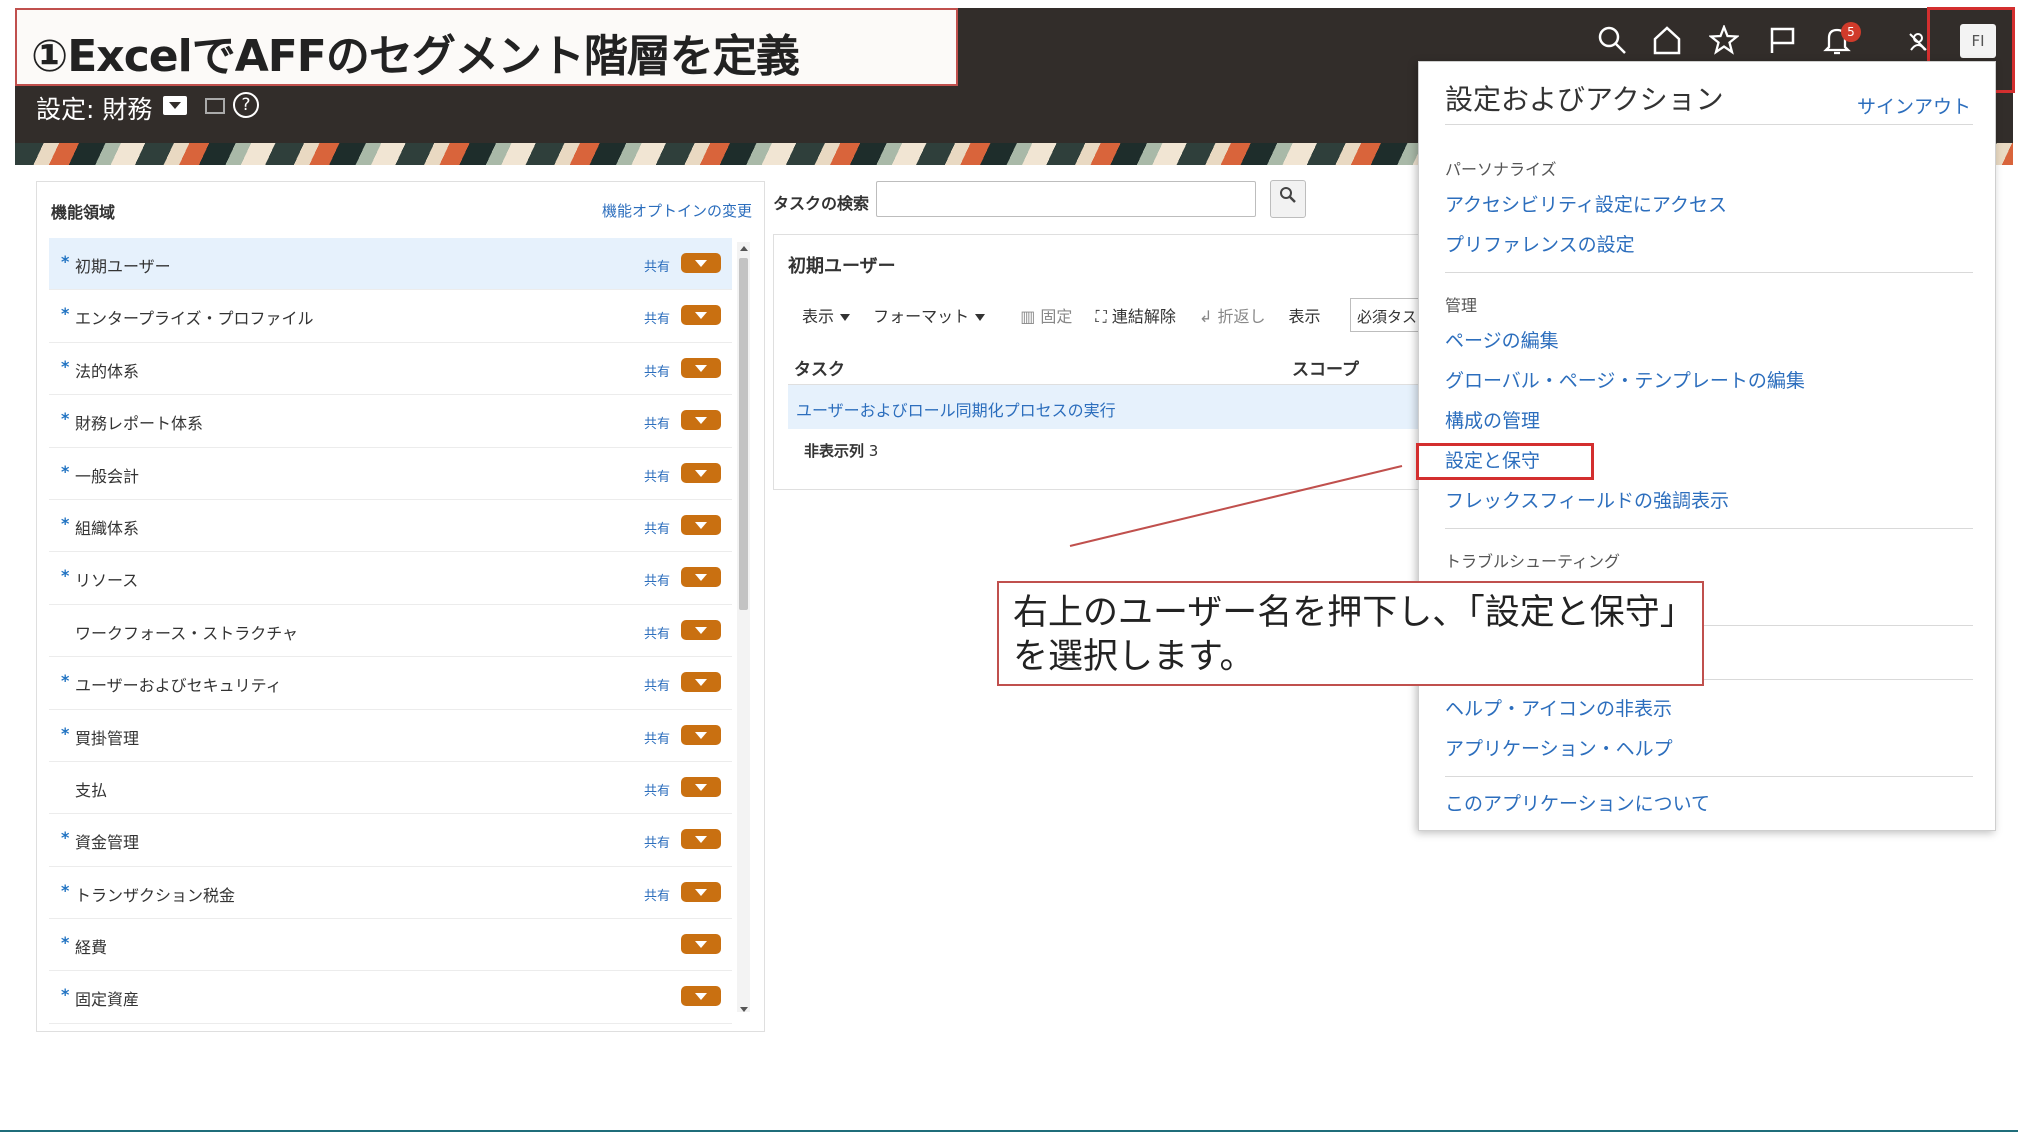 This screenshot has width=2018, height=1133. Describe the element at coordinates (390, 264) in the screenshot. I see `list-item: * 初期ユーザー 共有` at that location.